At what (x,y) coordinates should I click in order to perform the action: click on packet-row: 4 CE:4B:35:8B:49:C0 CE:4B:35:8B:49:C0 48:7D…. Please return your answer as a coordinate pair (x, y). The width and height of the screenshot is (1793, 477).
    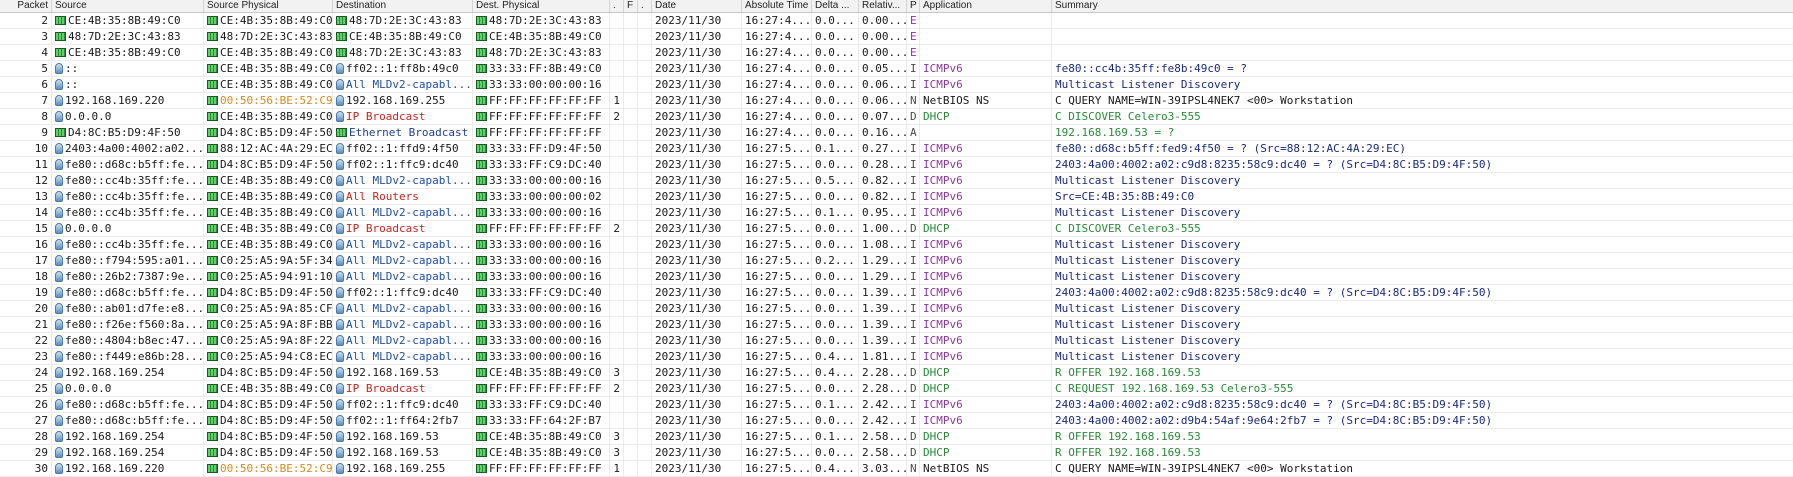
    Looking at the image, I should click on (896, 53).